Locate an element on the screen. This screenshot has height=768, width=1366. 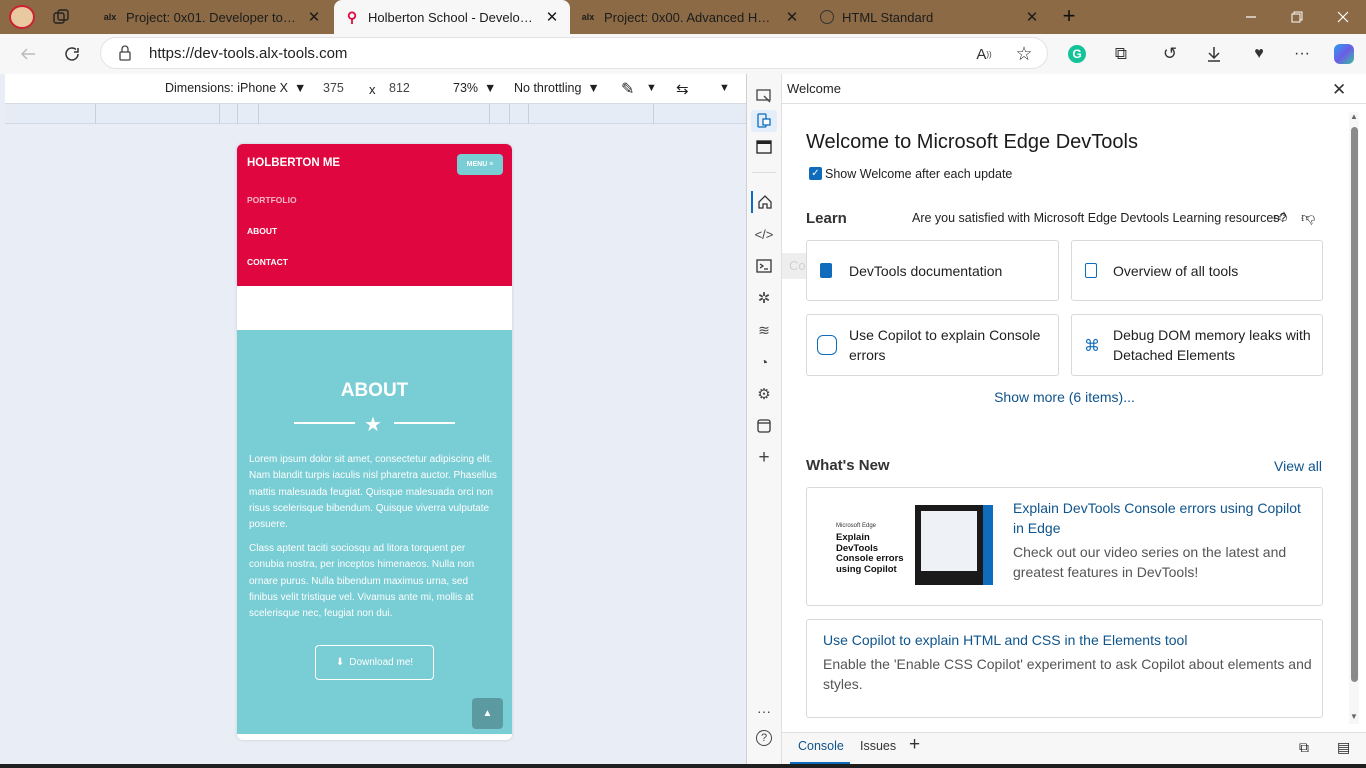
url-text: https://dev-tools.alx-tools.com is located at coordinates (248, 53).